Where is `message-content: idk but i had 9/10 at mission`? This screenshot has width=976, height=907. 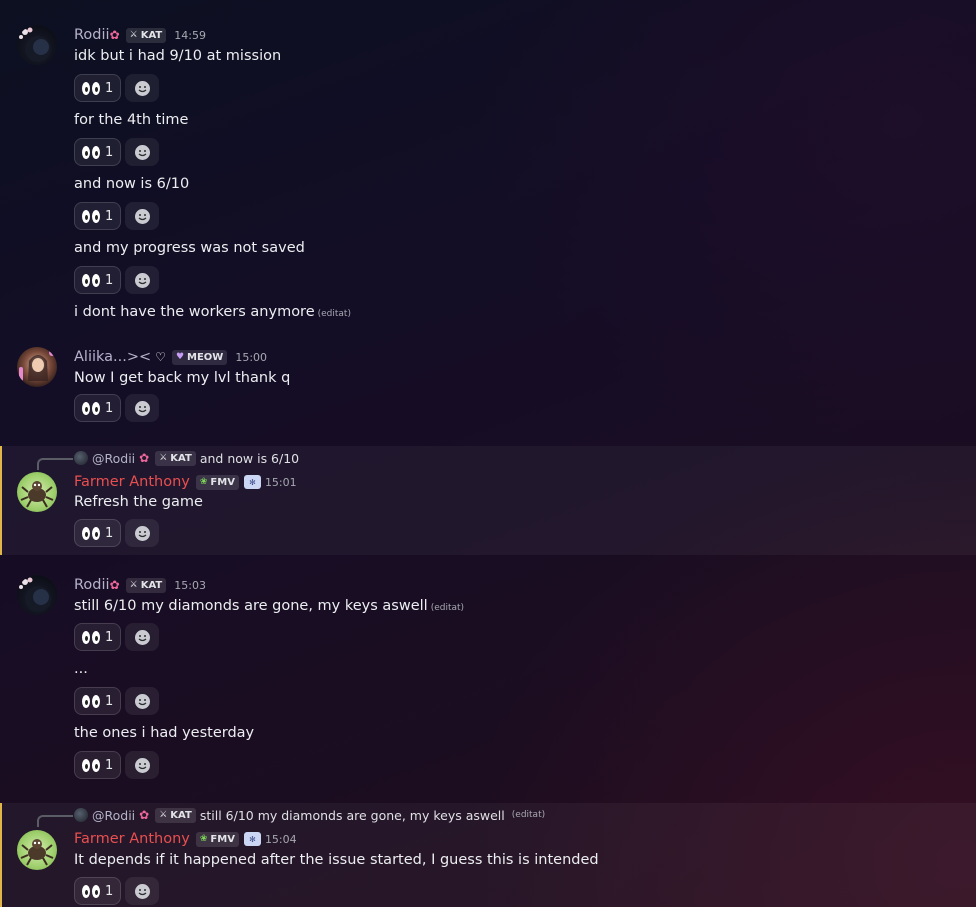
message-content: idk but i had 9/10 at mission is located at coordinates (178, 56).